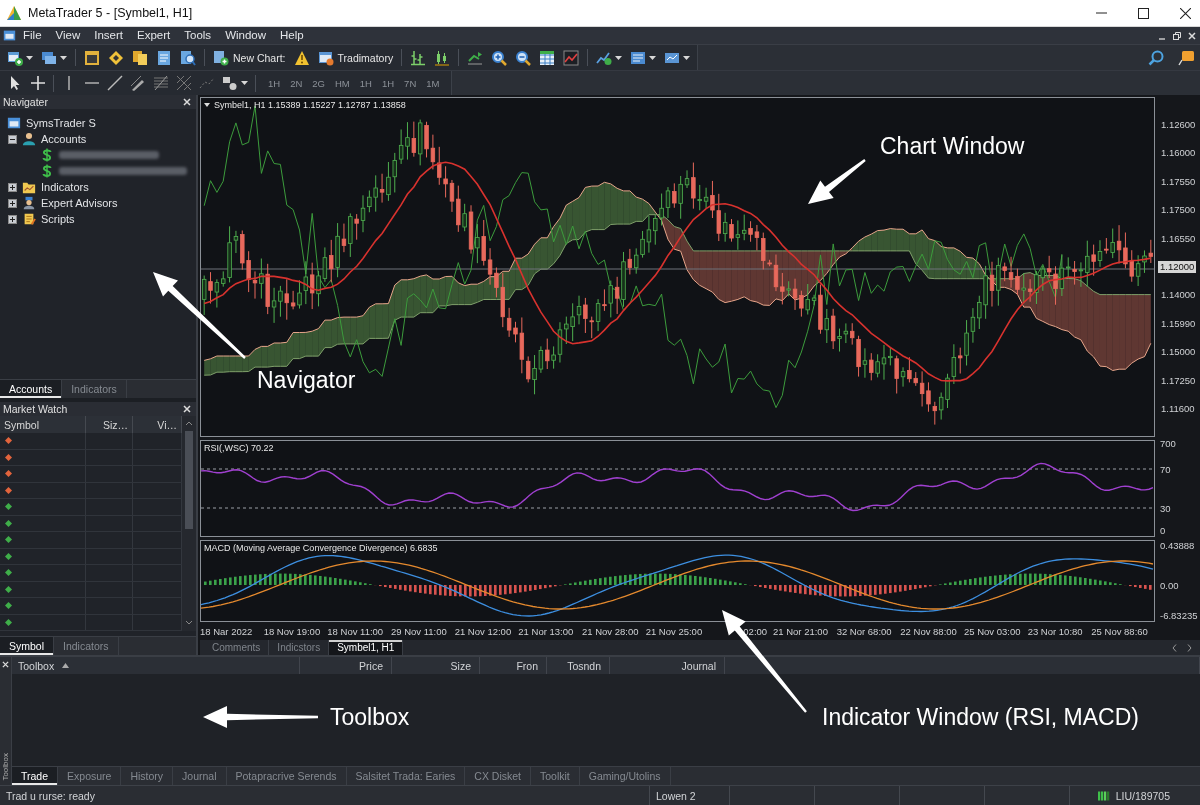 Image resolution: width=1200 pixels, height=805 pixels. What do you see at coordinates (475, 57) in the screenshot?
I see `rising-arrow-icon` at bounding box center [475, 57].